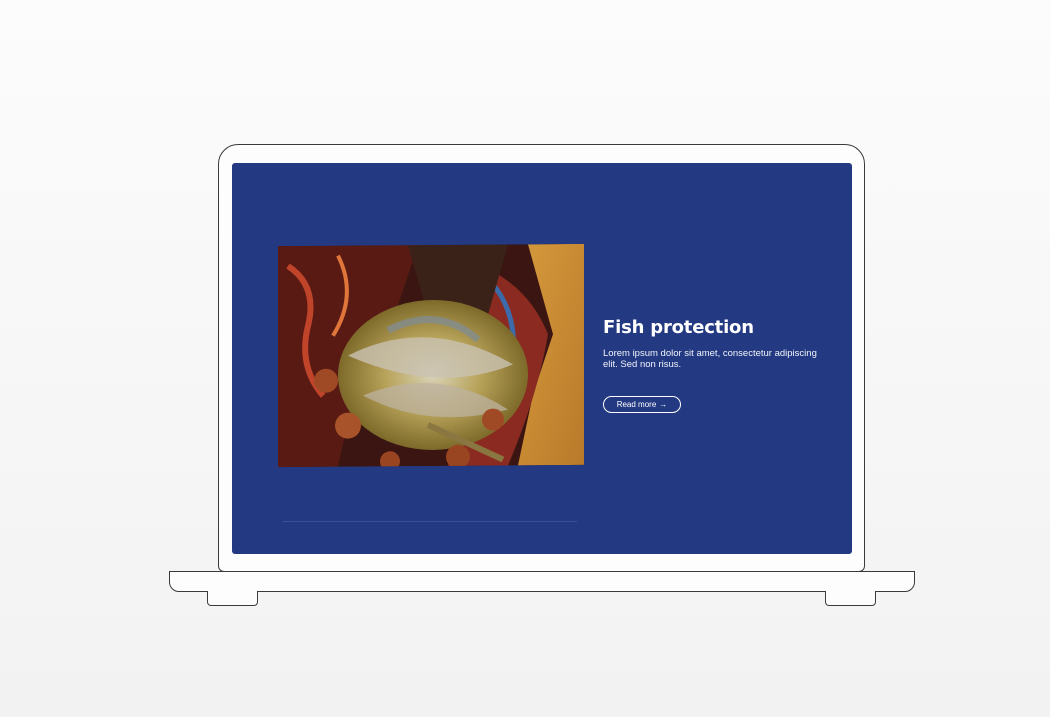  I want to click on read-more-label: Read more, so click(636, 404).